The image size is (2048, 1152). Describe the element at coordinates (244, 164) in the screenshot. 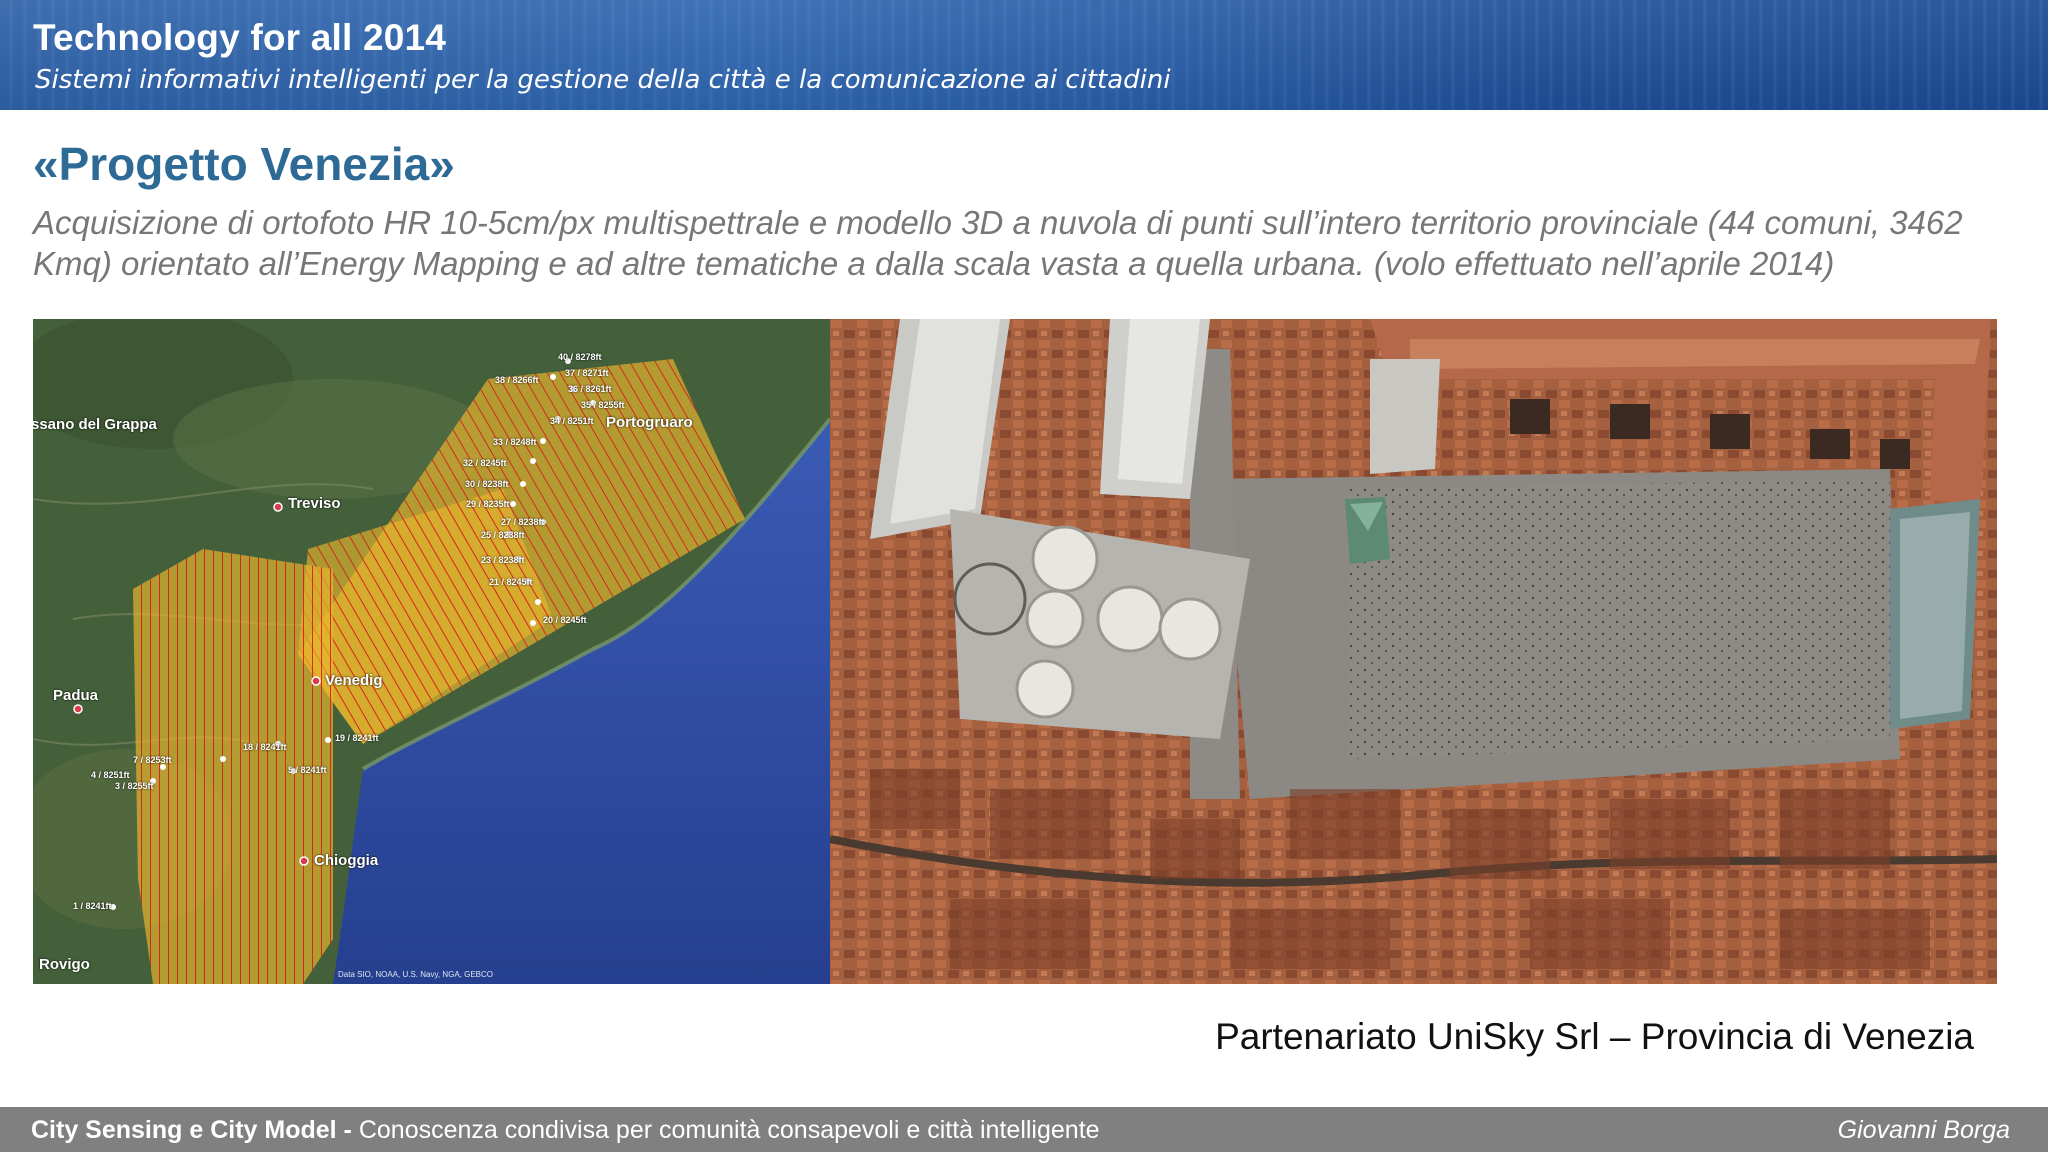

I see `slide-title: «Progetto Venezia»` at that location.